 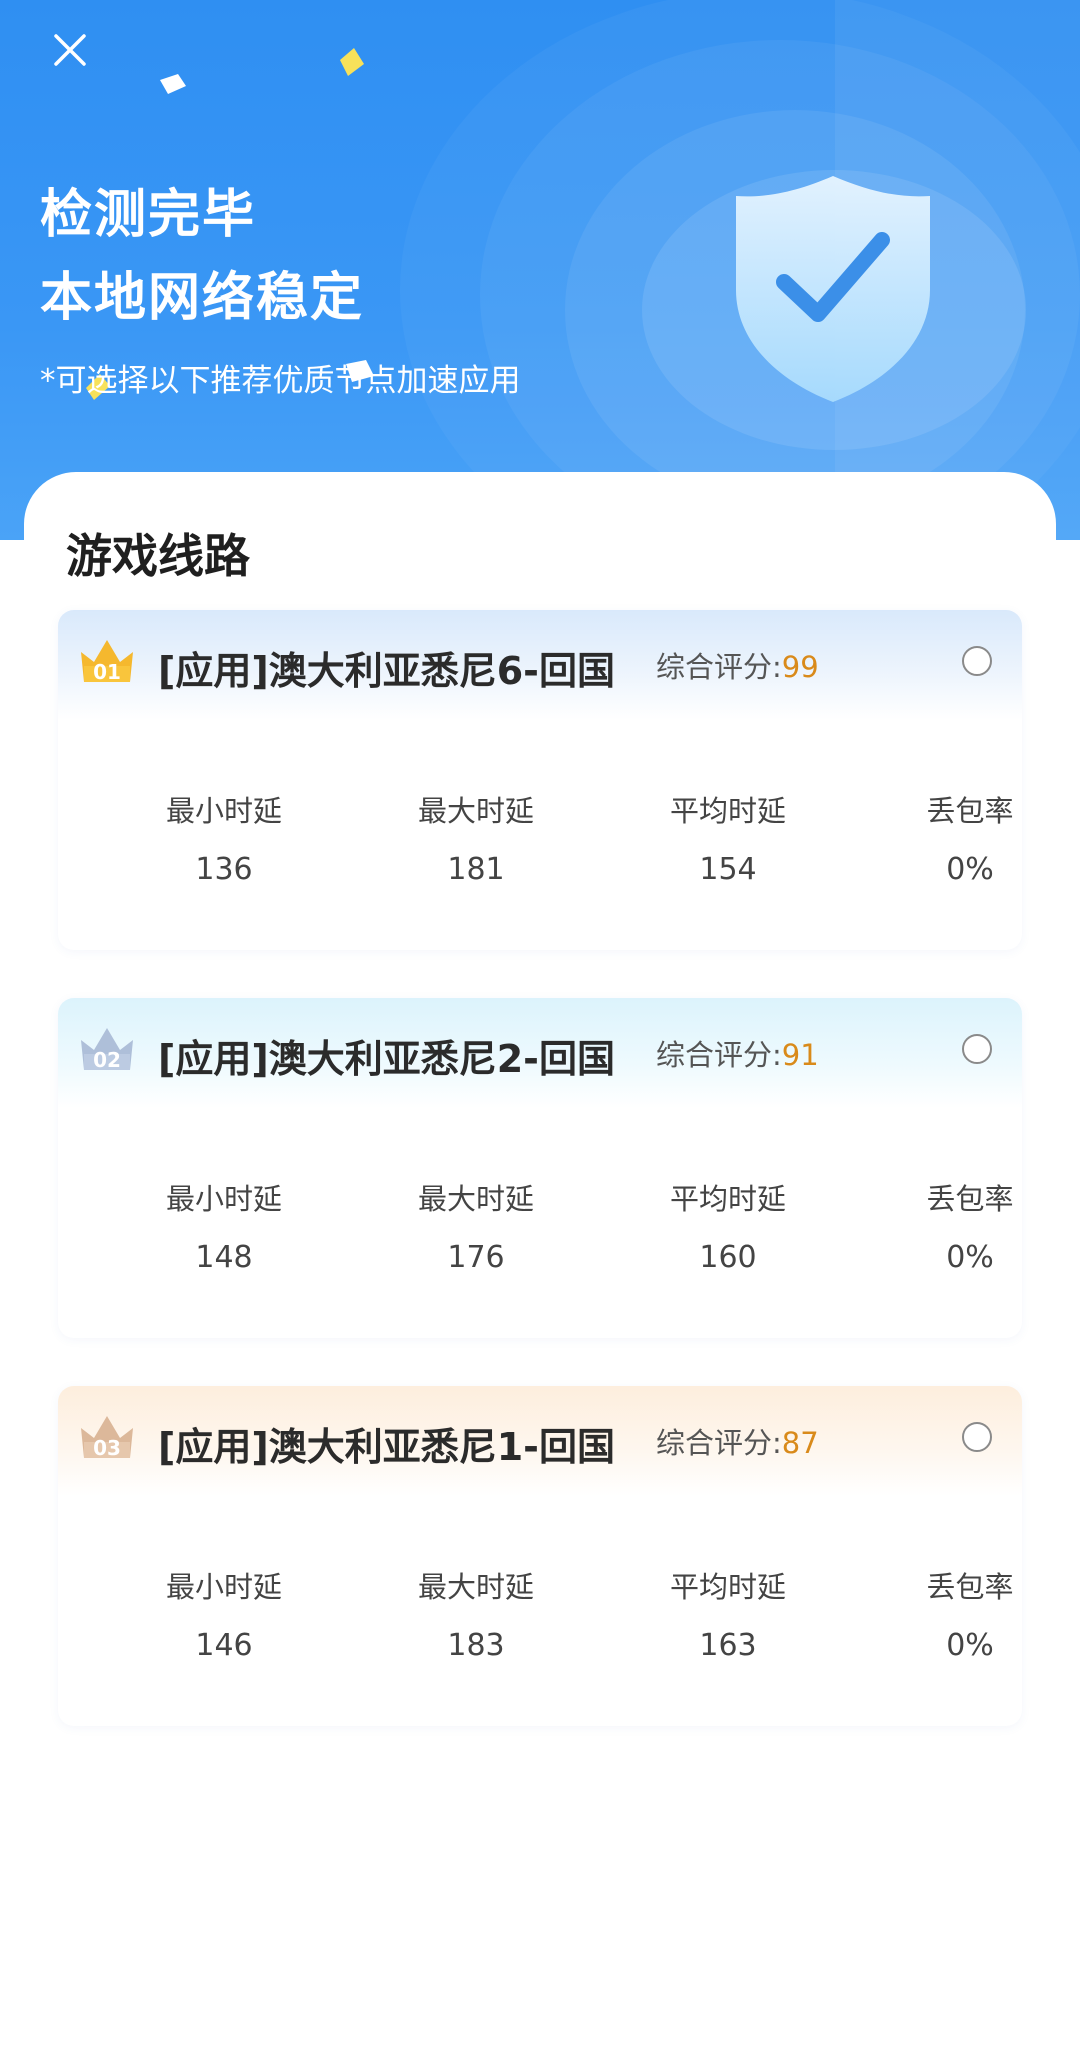 I want to click on stat-value: 146, so click(x=224, y=1645).